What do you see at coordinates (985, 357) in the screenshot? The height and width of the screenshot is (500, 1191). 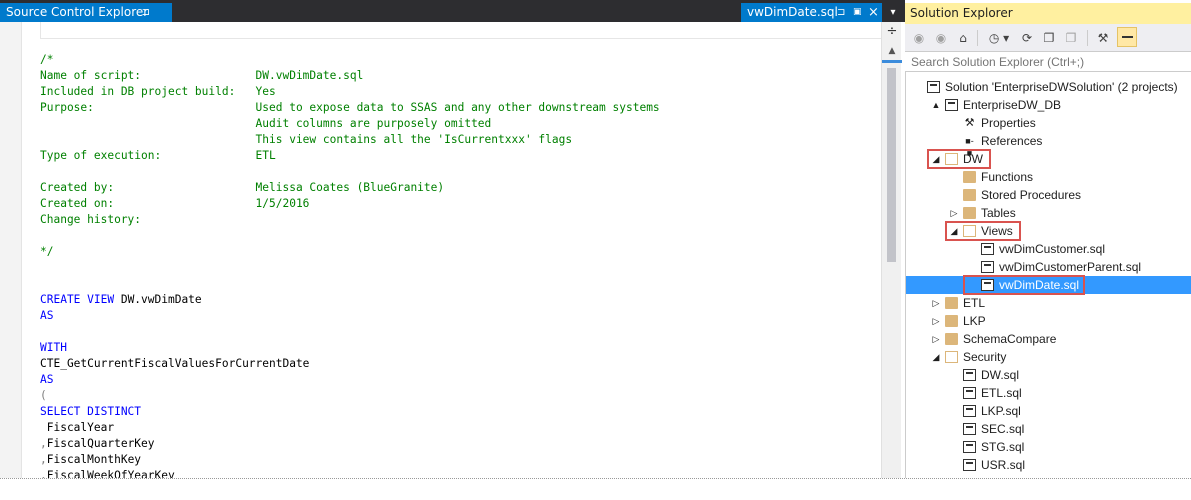 I see `tree-item-label: Security` at bounding box center [985, 357].